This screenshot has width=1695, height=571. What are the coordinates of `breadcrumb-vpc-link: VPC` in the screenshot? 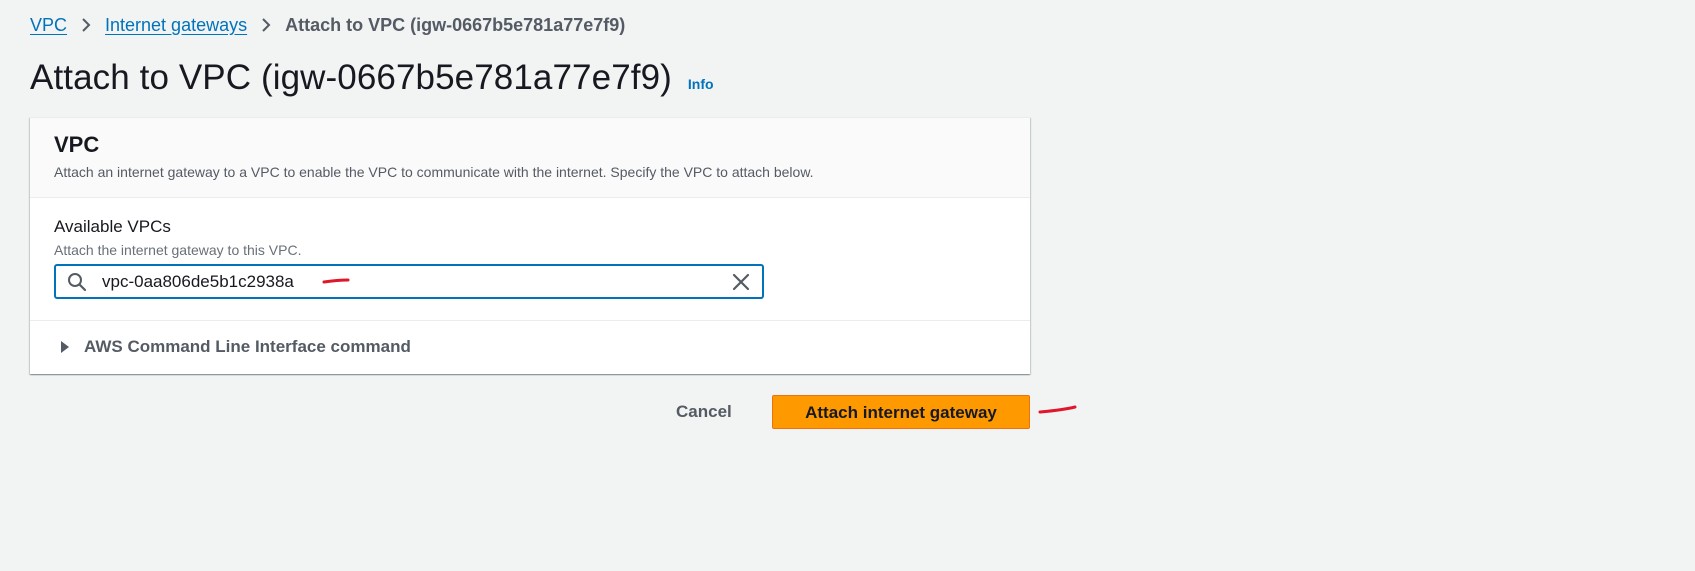 It's located at (48, 25).